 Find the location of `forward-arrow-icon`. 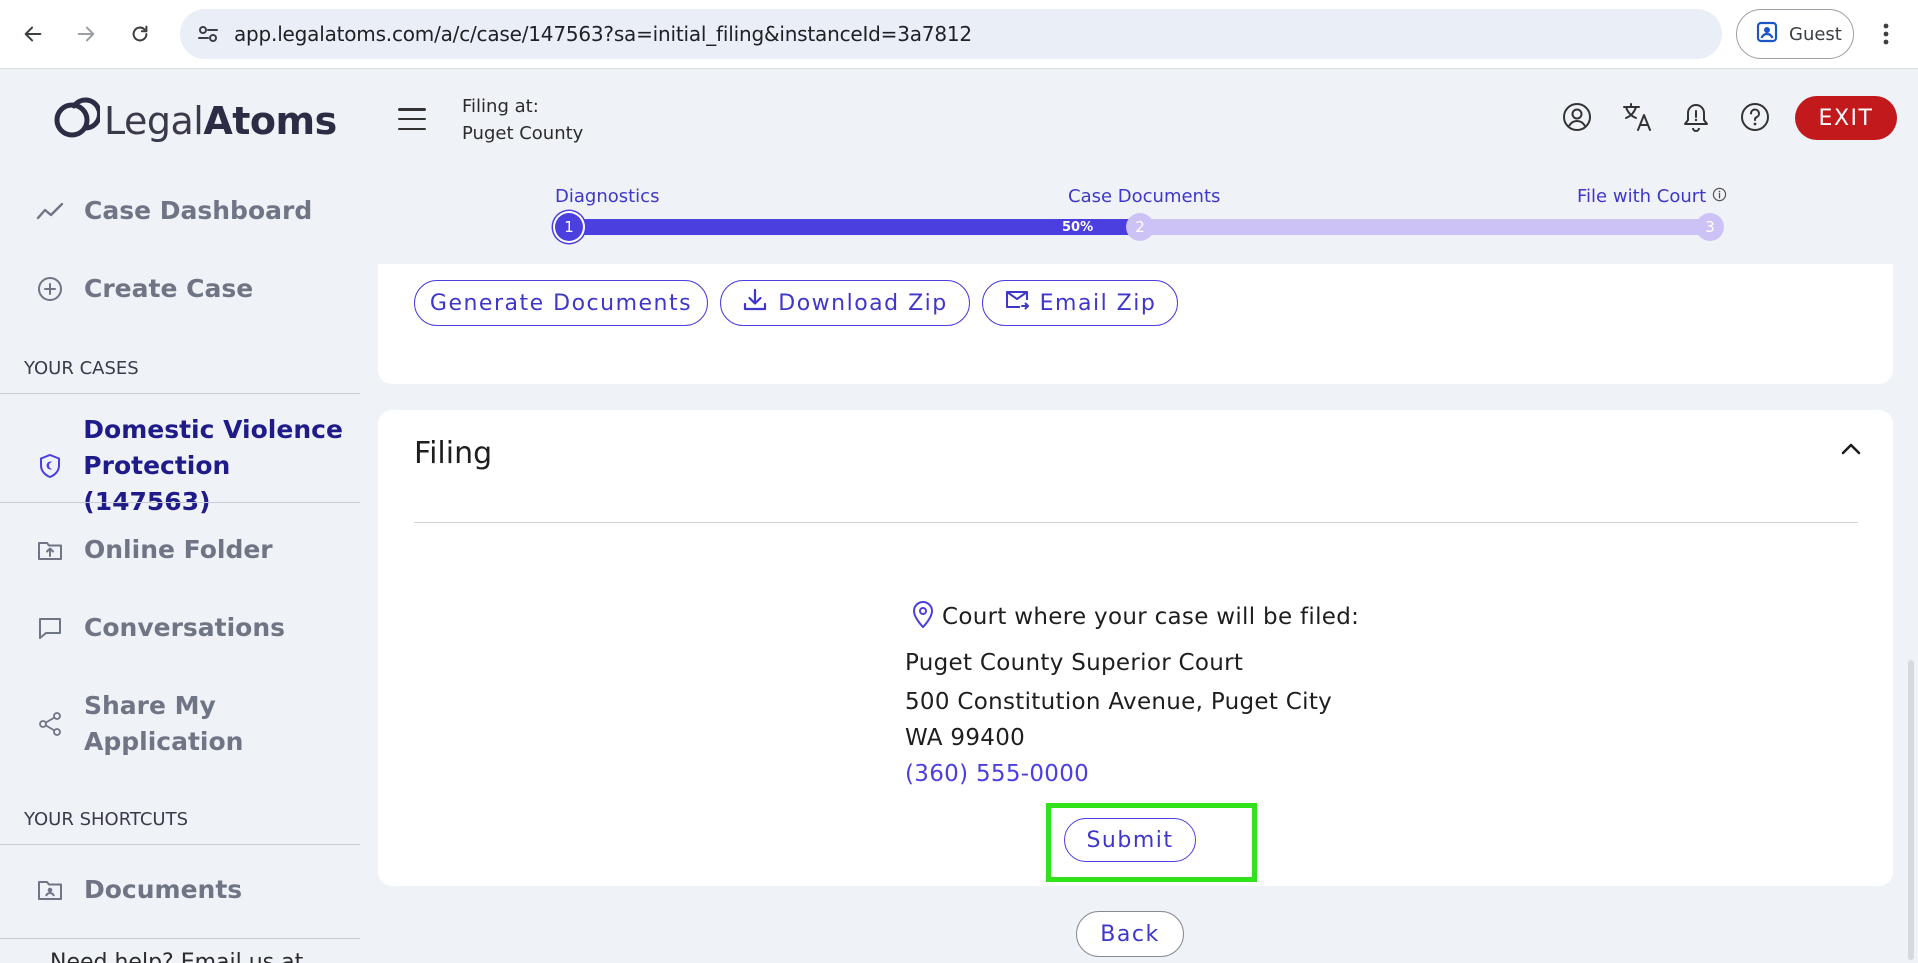

forward-arrow-icon is located at coordinates (86, 34).